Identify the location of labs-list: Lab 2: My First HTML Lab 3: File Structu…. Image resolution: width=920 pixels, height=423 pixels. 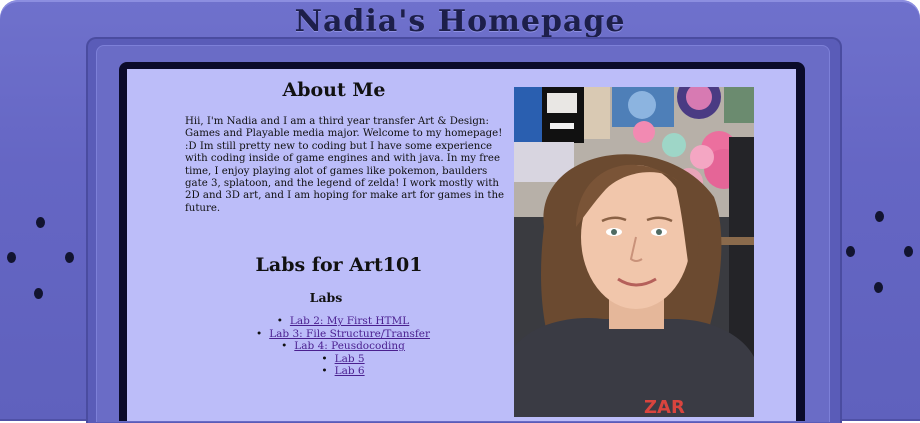
(343, 346).